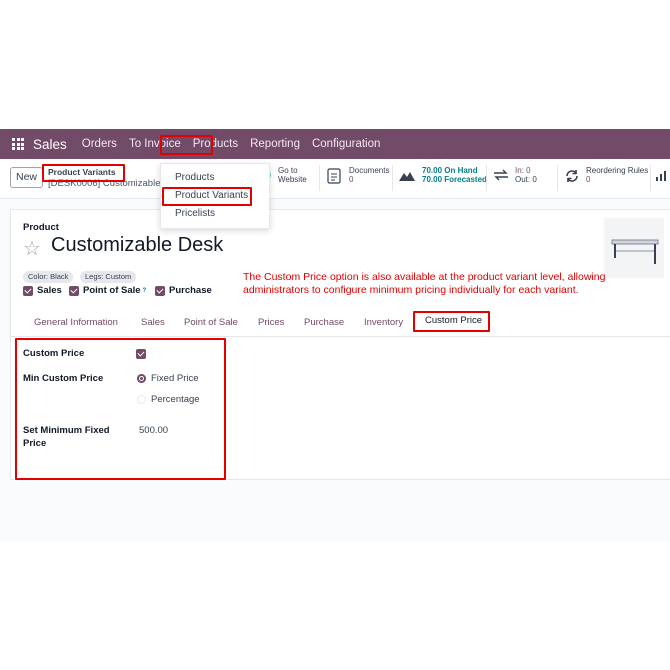 This screenshot has width=670, height=670. What do you see at coordinates (407, 176) in the screenshot?
I see `warehouse-icon` at bounding box center [407, 176].